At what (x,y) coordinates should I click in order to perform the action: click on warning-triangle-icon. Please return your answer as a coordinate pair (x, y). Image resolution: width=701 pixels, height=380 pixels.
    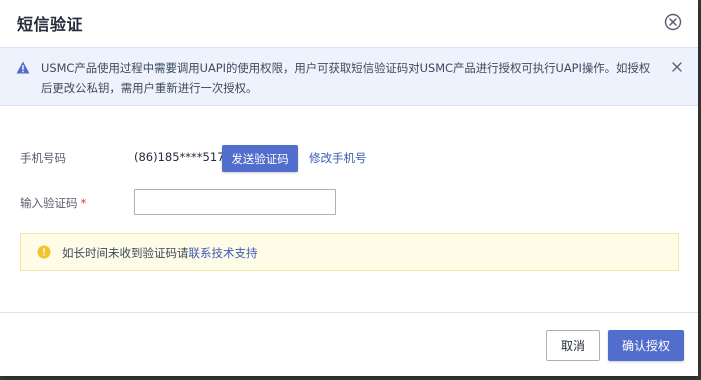
    Looking at the image, I should click on (23, 67).